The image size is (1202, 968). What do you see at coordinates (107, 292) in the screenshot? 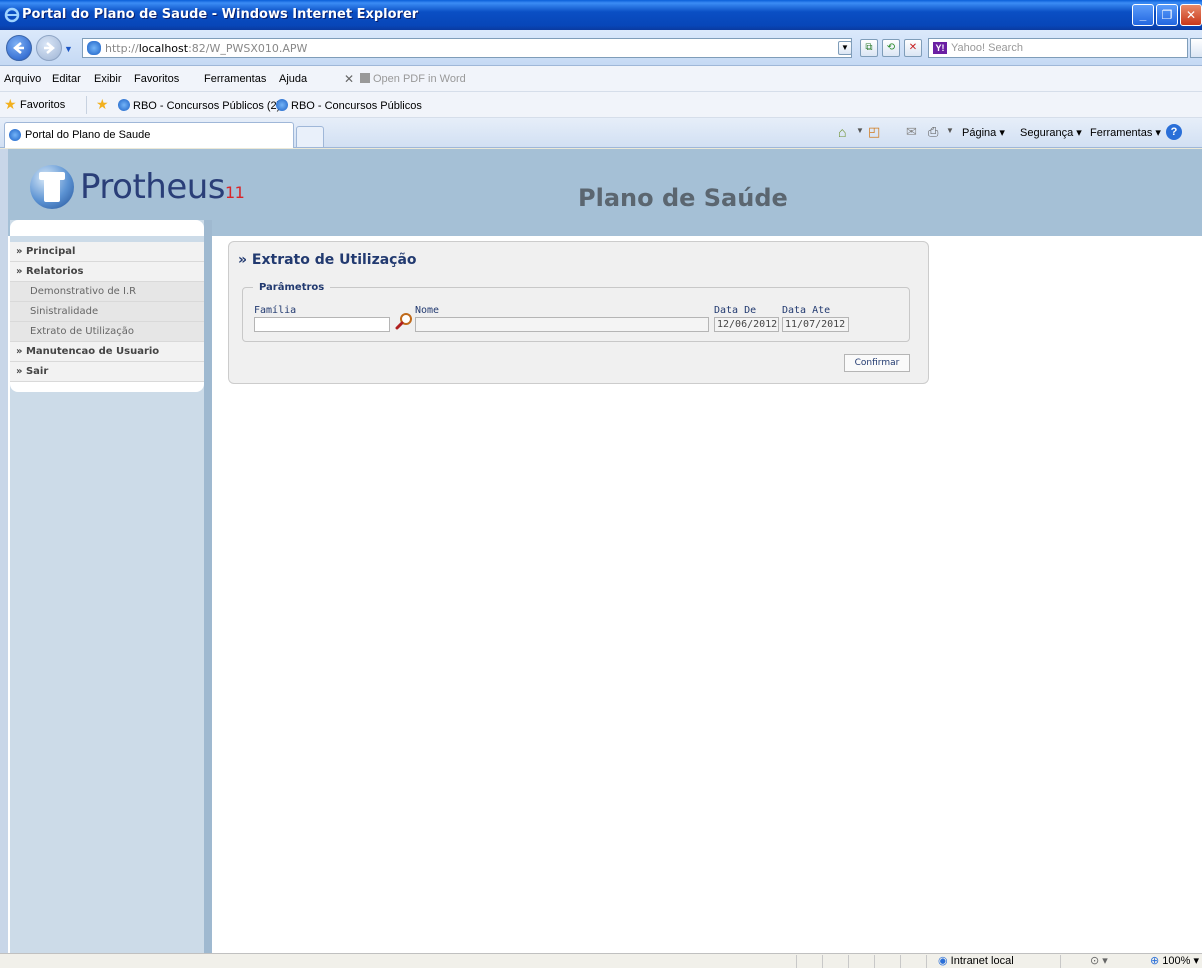
I see `sidebar-item-demonstrativo-ir: Demonstrativo de I.R` at bounding box center [107, 292].